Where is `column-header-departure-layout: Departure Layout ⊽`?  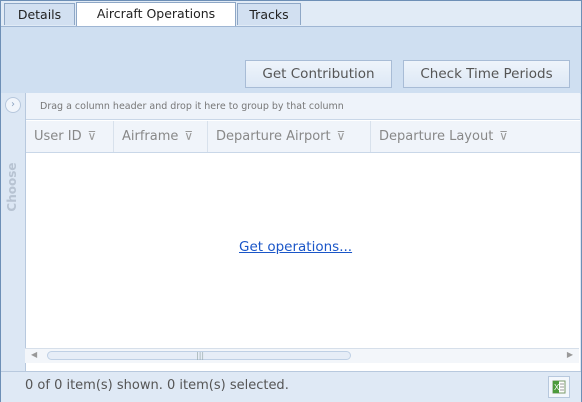 column-header-departure-layout: Departure Layout ⊽ is located at coordinates (475, 136).